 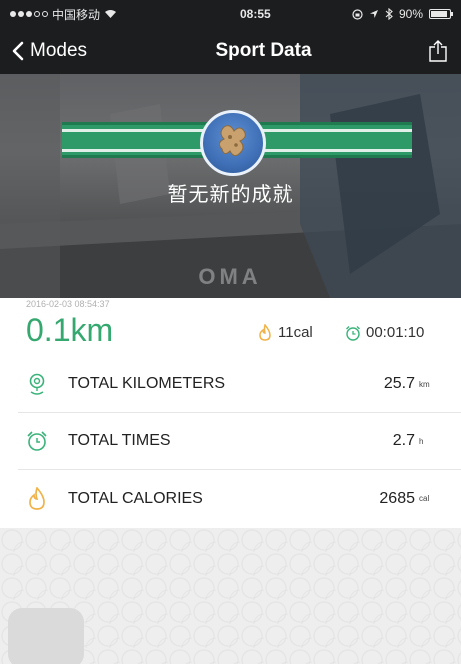 I want to click on stat-unit: km, so click(x=424, y=384).